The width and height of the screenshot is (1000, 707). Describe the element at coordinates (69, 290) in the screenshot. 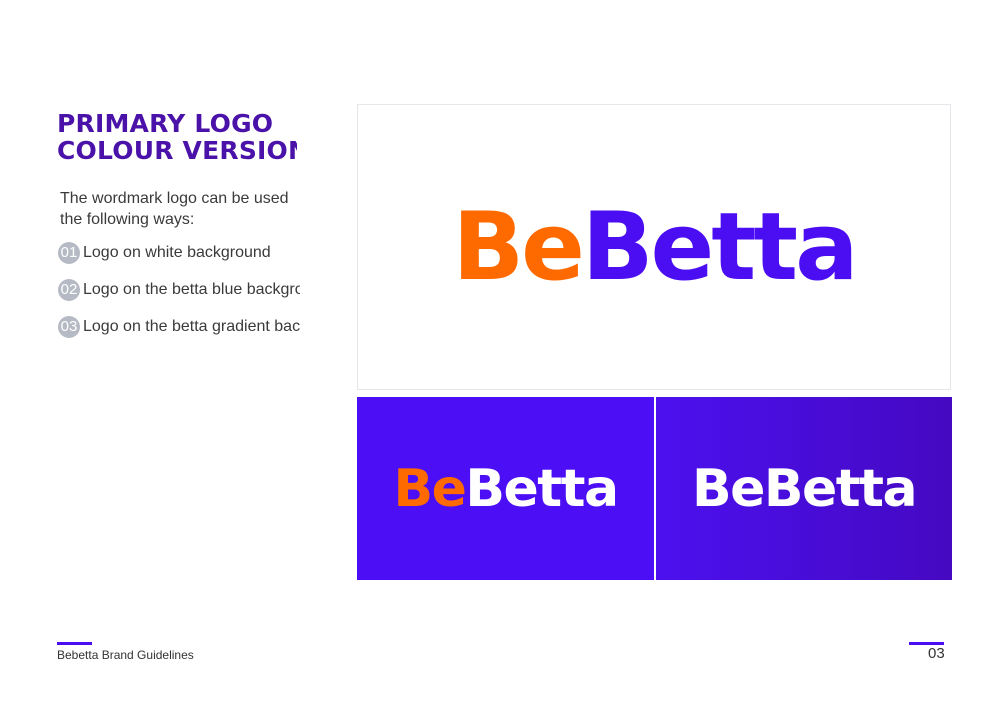

I see `number-badge: 02` at that location.